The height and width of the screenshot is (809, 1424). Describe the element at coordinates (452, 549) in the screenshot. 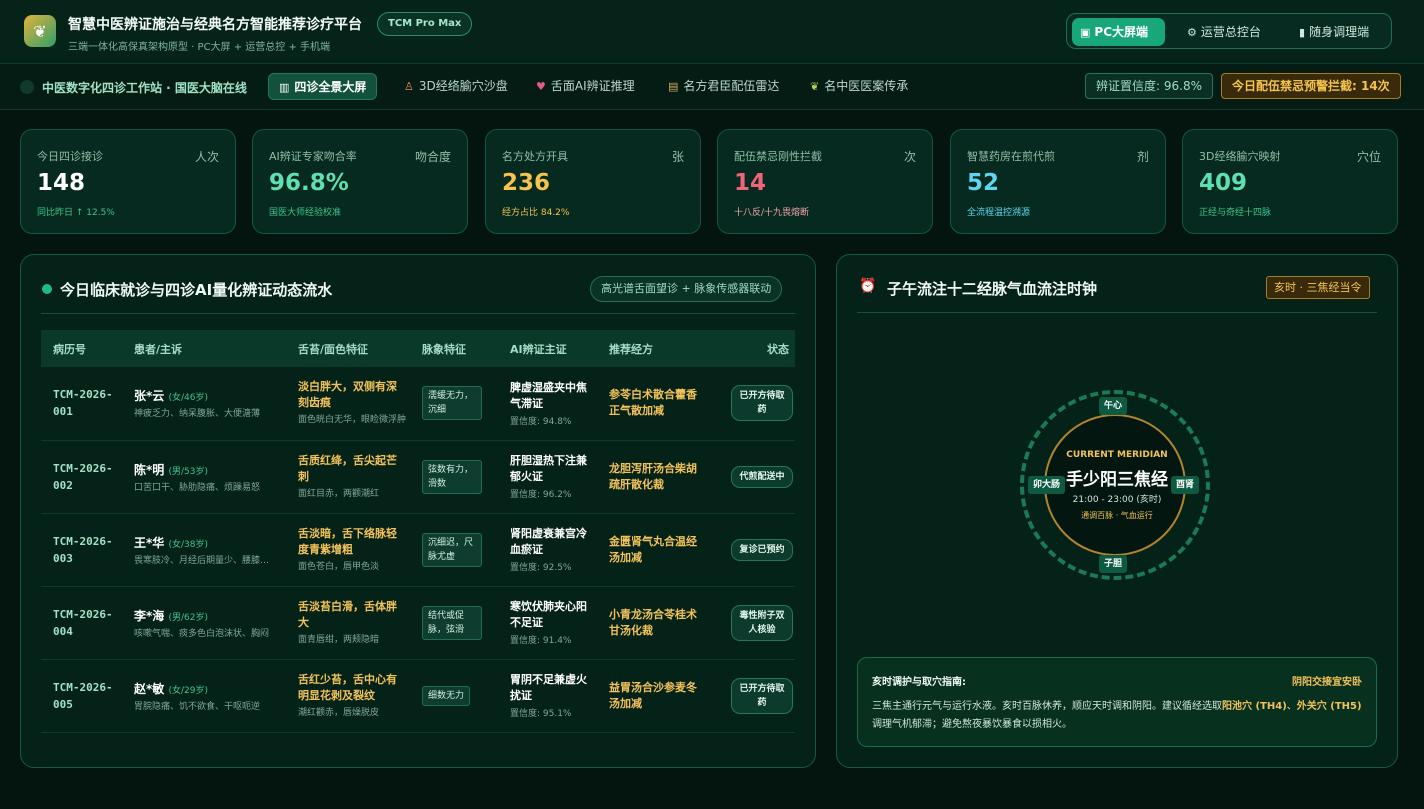

I see `pulse-tag: 沉细迟，尺脉尤虚` at that location.